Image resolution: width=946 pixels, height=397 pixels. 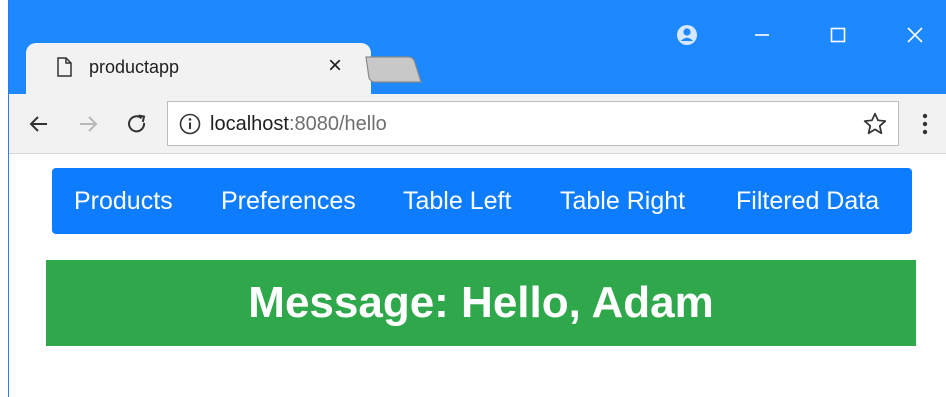 I want to click on message-text: Message: Hello, Adam, so click(x=481, y=302).